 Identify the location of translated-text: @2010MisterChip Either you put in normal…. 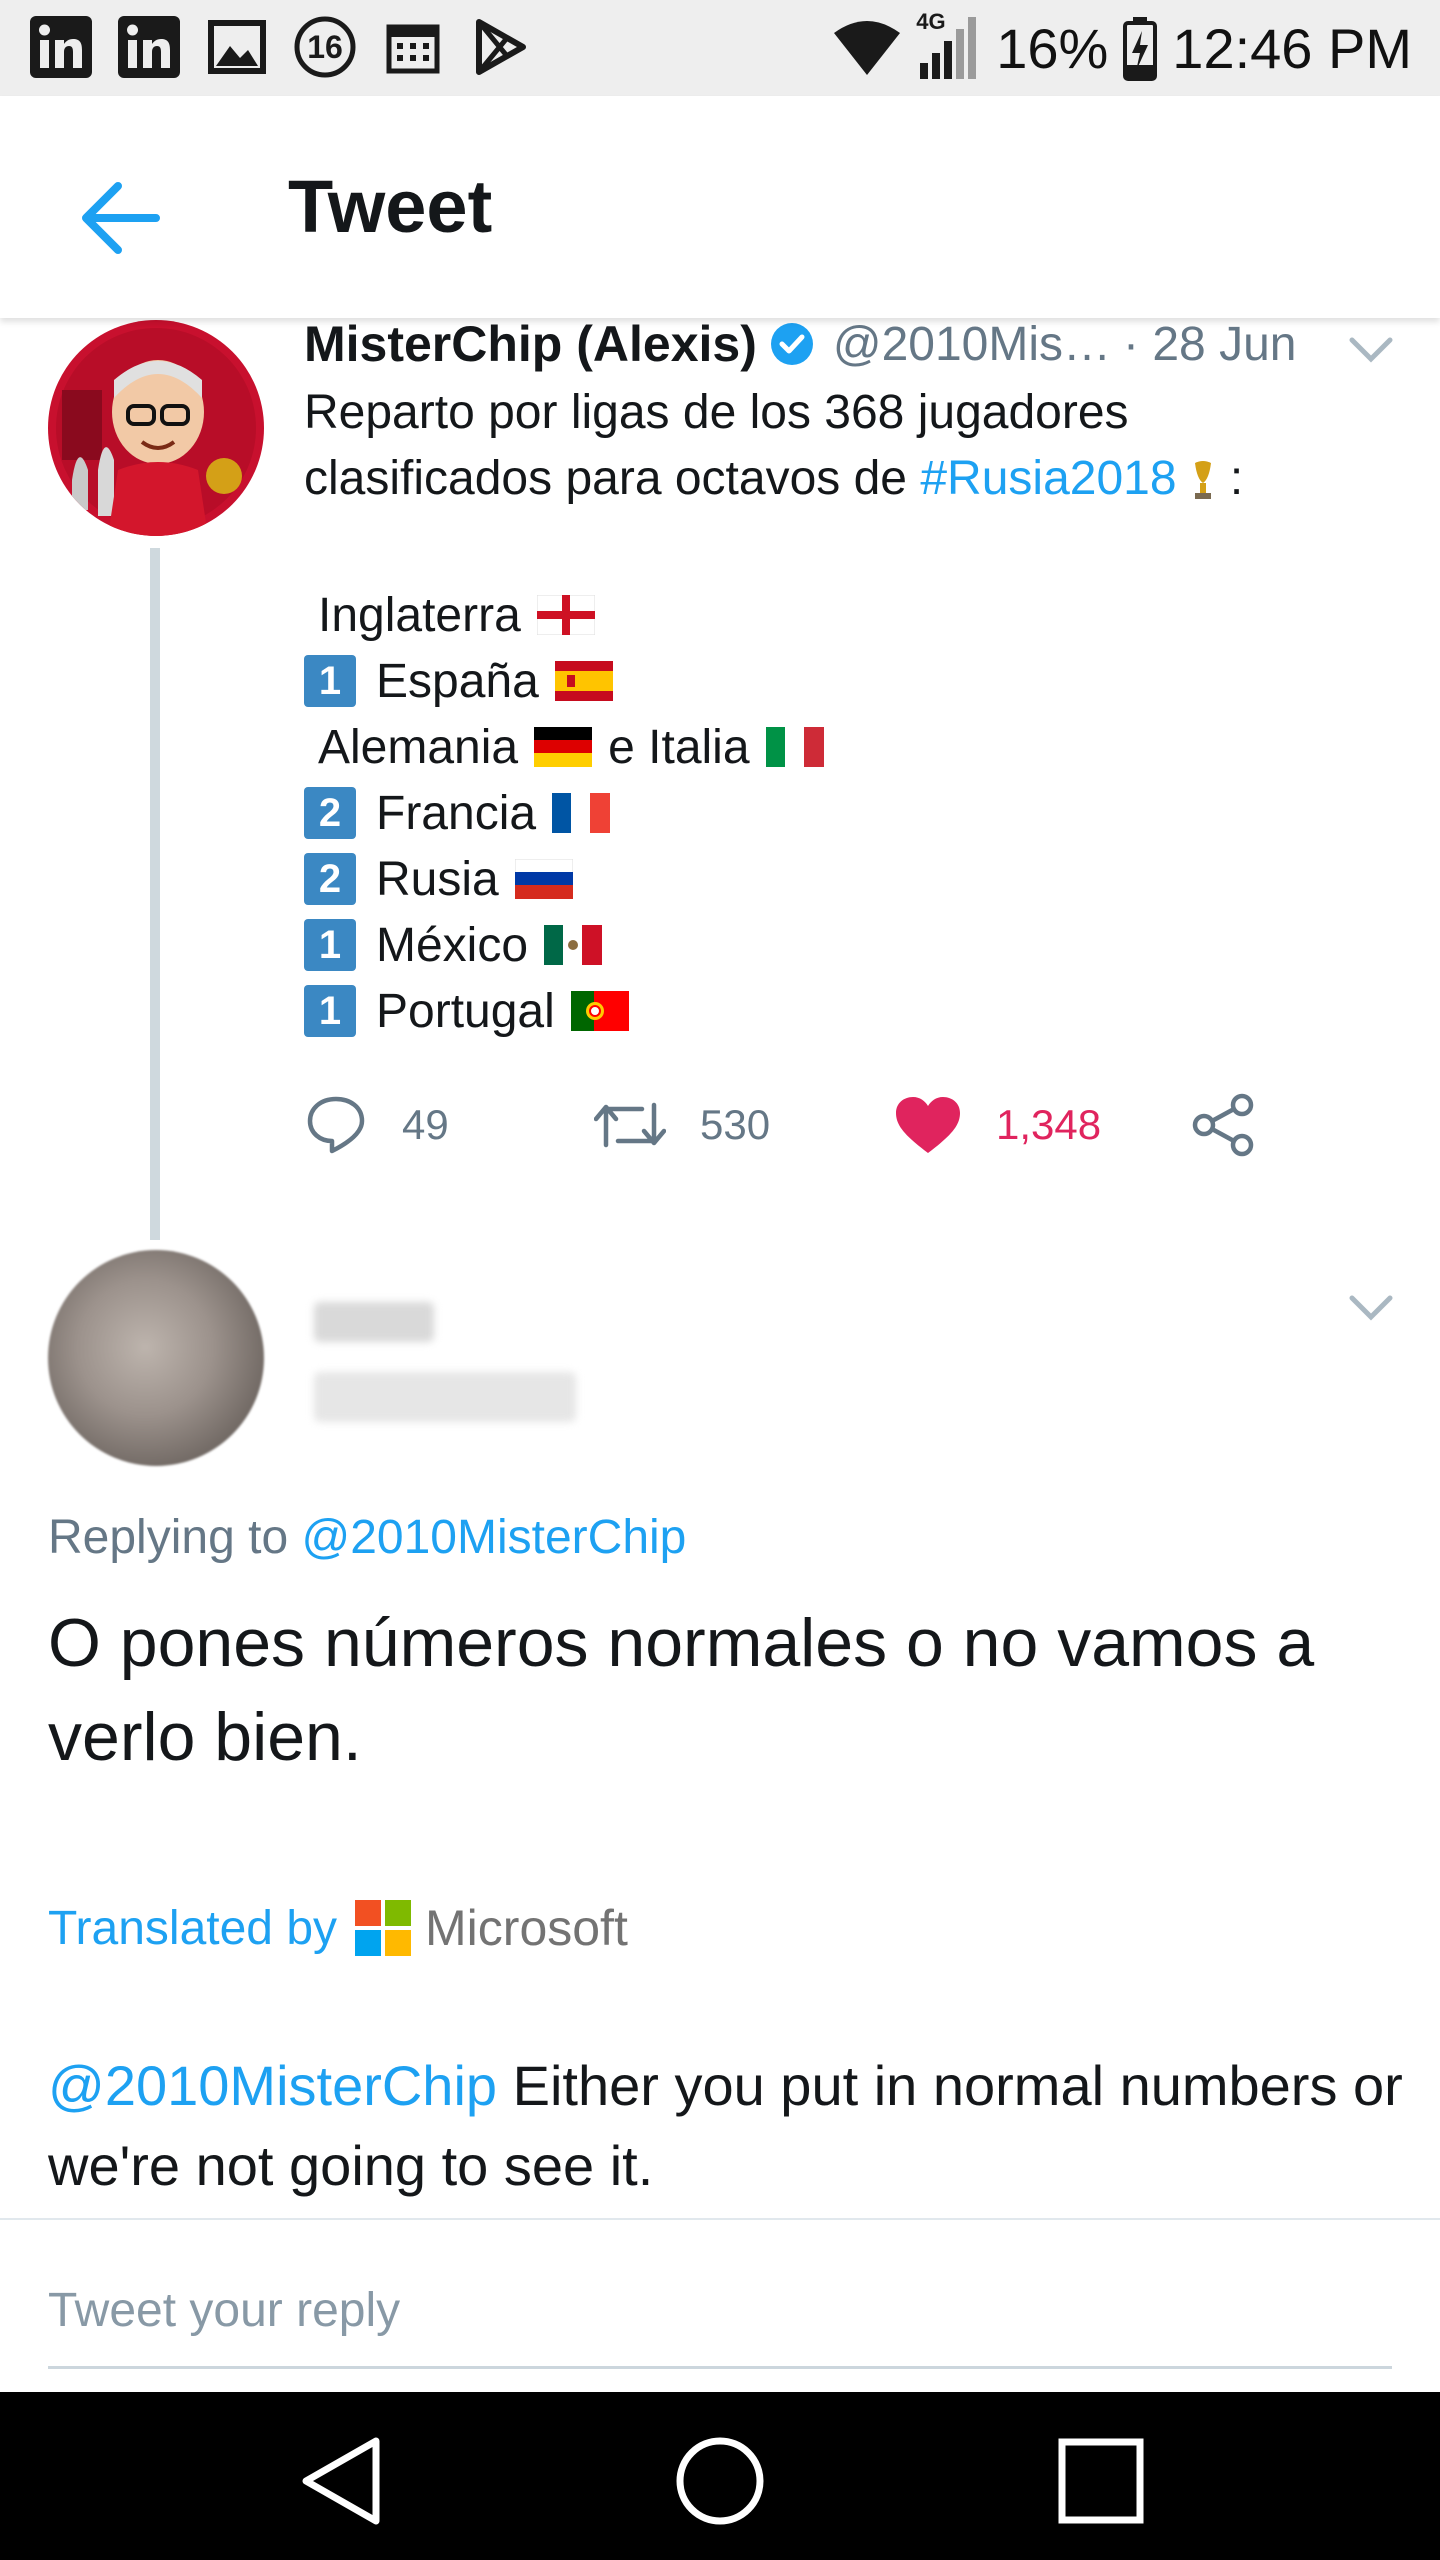
(728, 2126).